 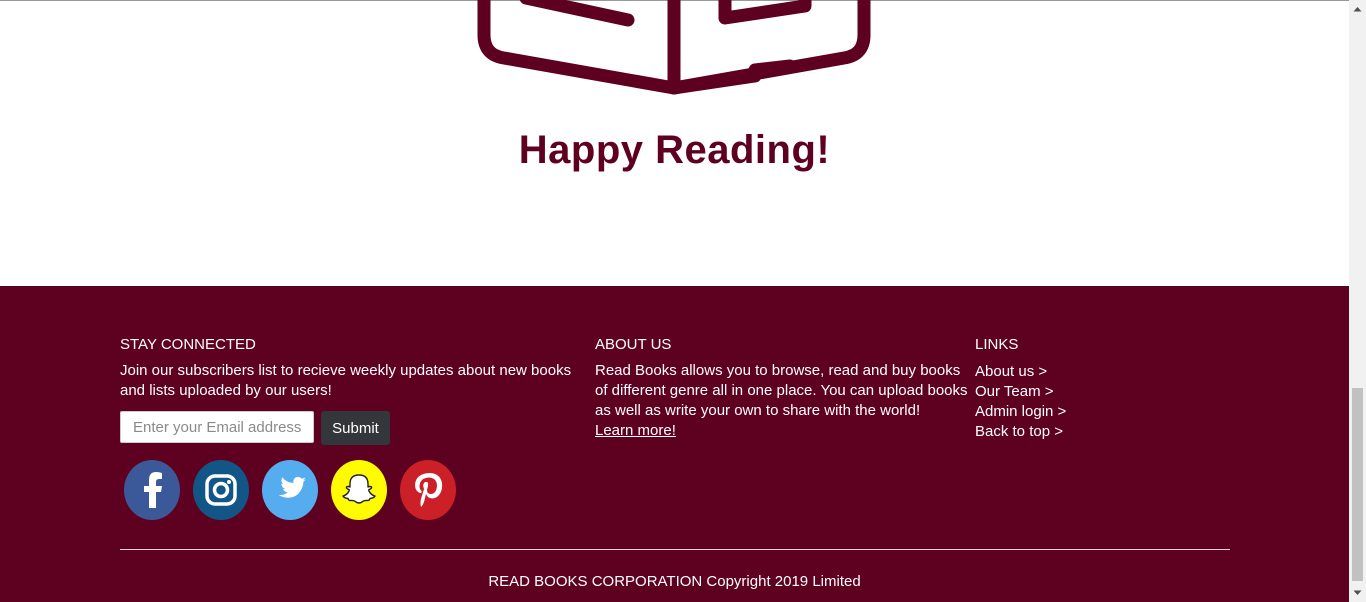 What do you see at coordinates (217, 427) in the screenshot?
I see `email-input` at bounding box center [217, 427].